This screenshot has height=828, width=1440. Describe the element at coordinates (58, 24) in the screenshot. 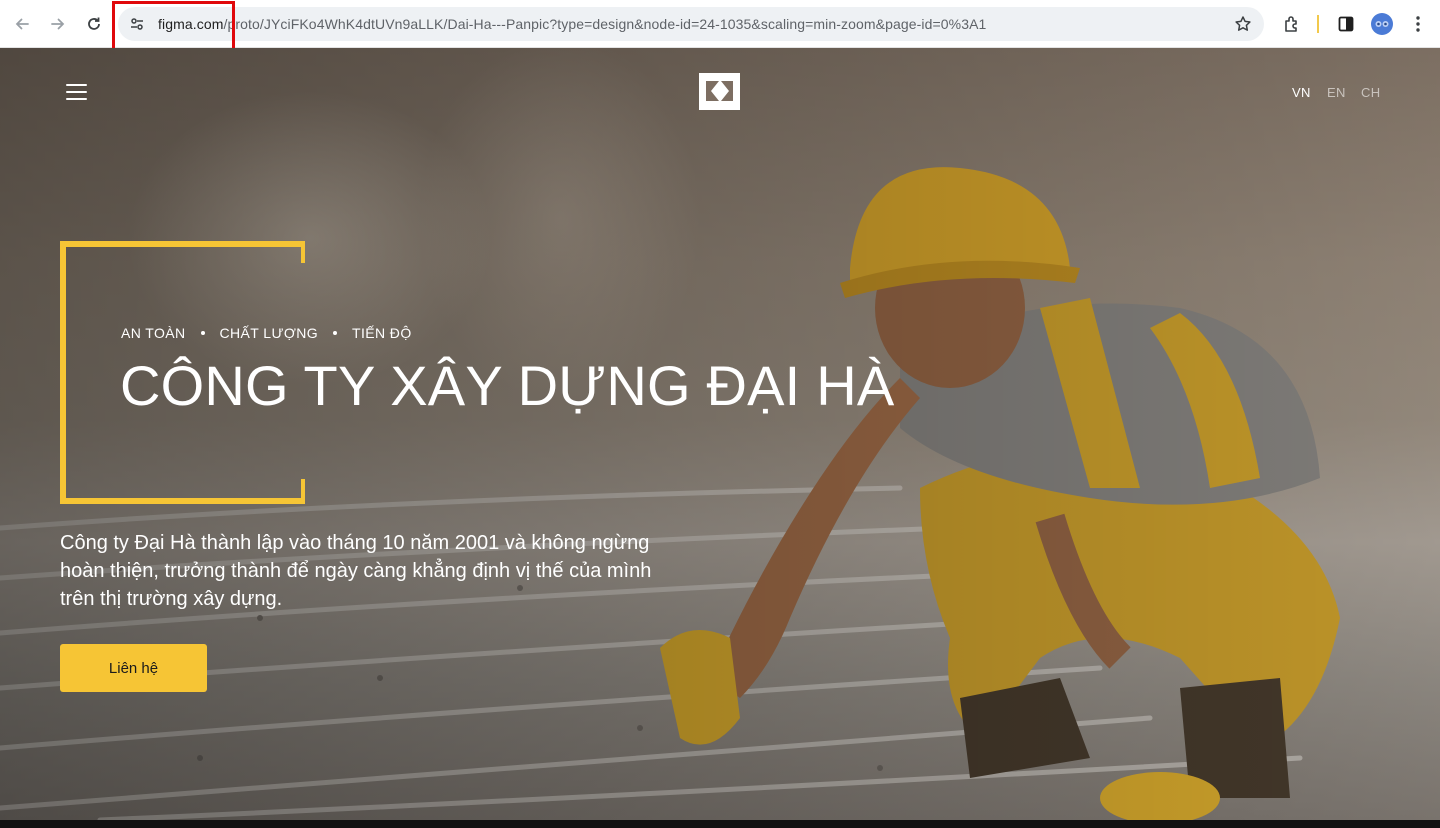

I see `forward-arrow-icon` at that location.